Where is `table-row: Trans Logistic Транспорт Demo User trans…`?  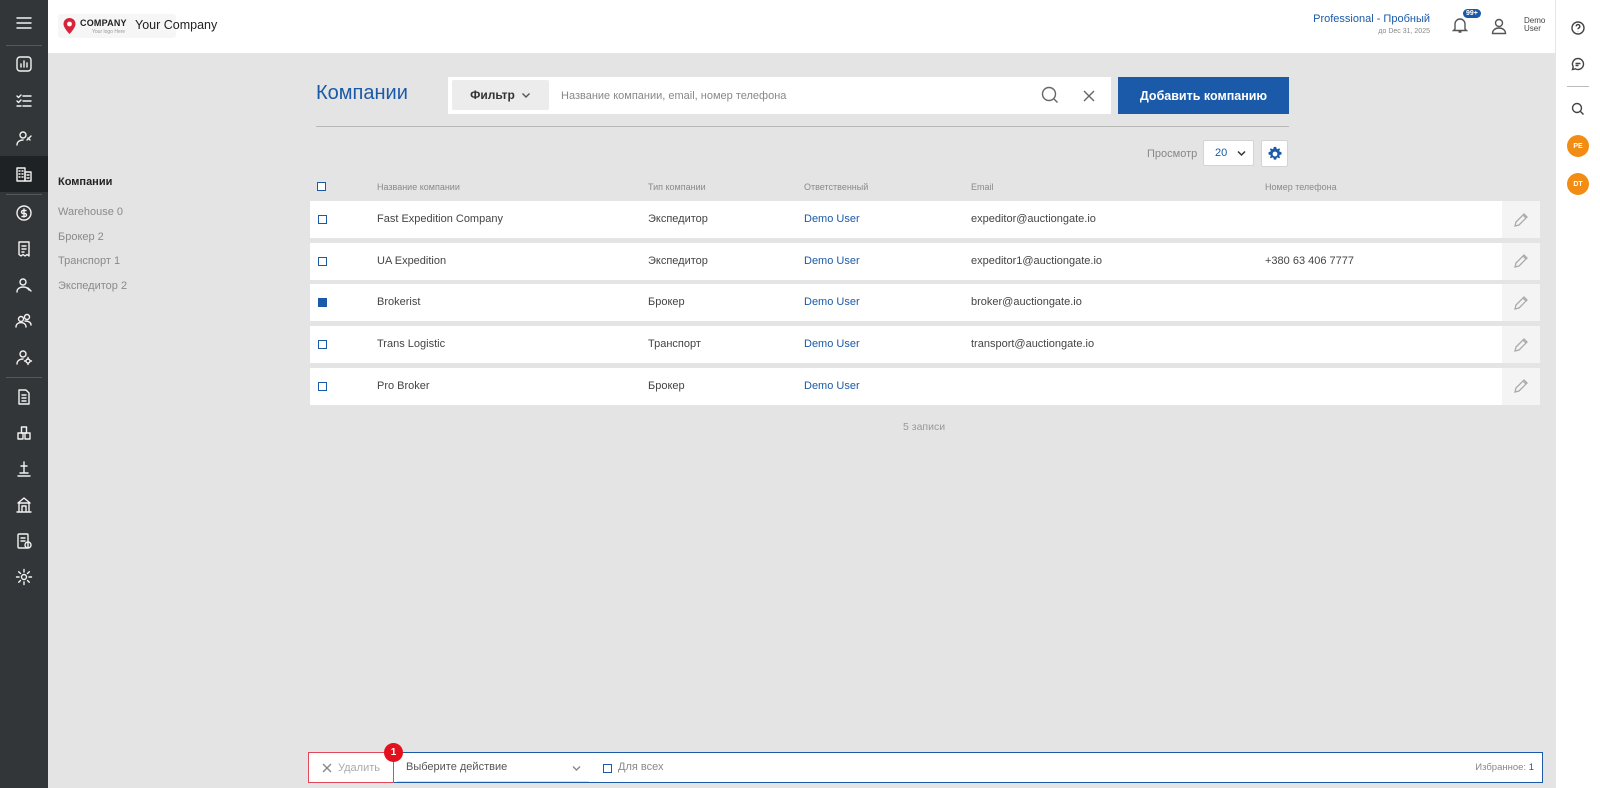 table-row: Trans Logistic Транспорт Demo User trans… is located at coordinates (925, 345).